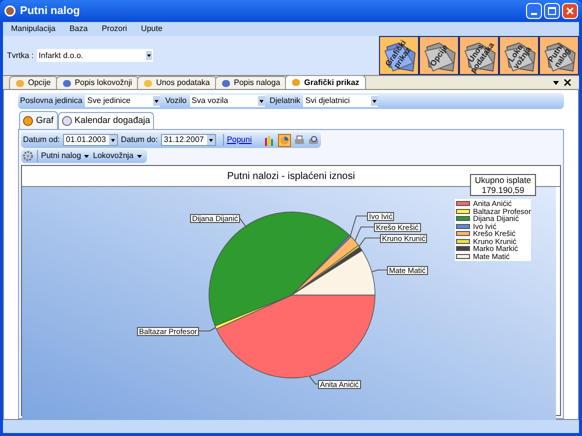 This screenshot has width=582, height=436. Describe the element at coordinates (78, 29) in the screenshot. I see `menu-item: Baza` at that location.